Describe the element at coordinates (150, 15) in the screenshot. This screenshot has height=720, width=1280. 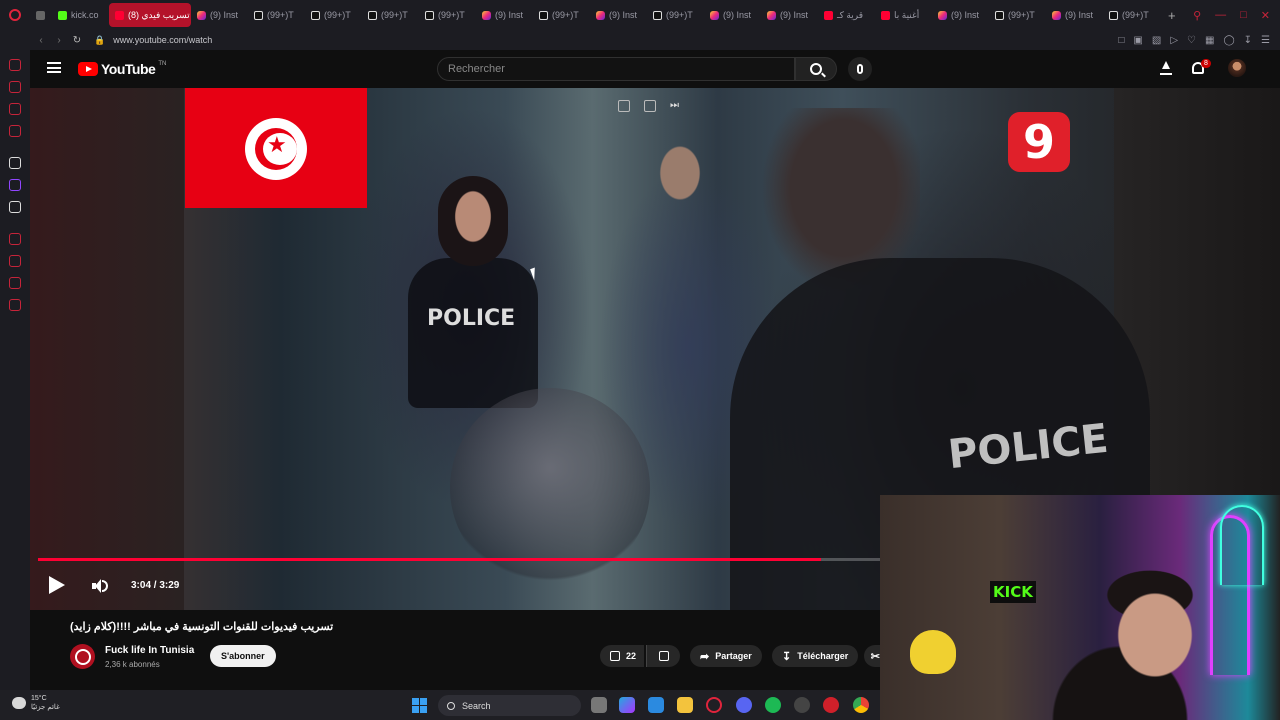
I see `browser-tab: تسريب فيدي (8)` at that location.